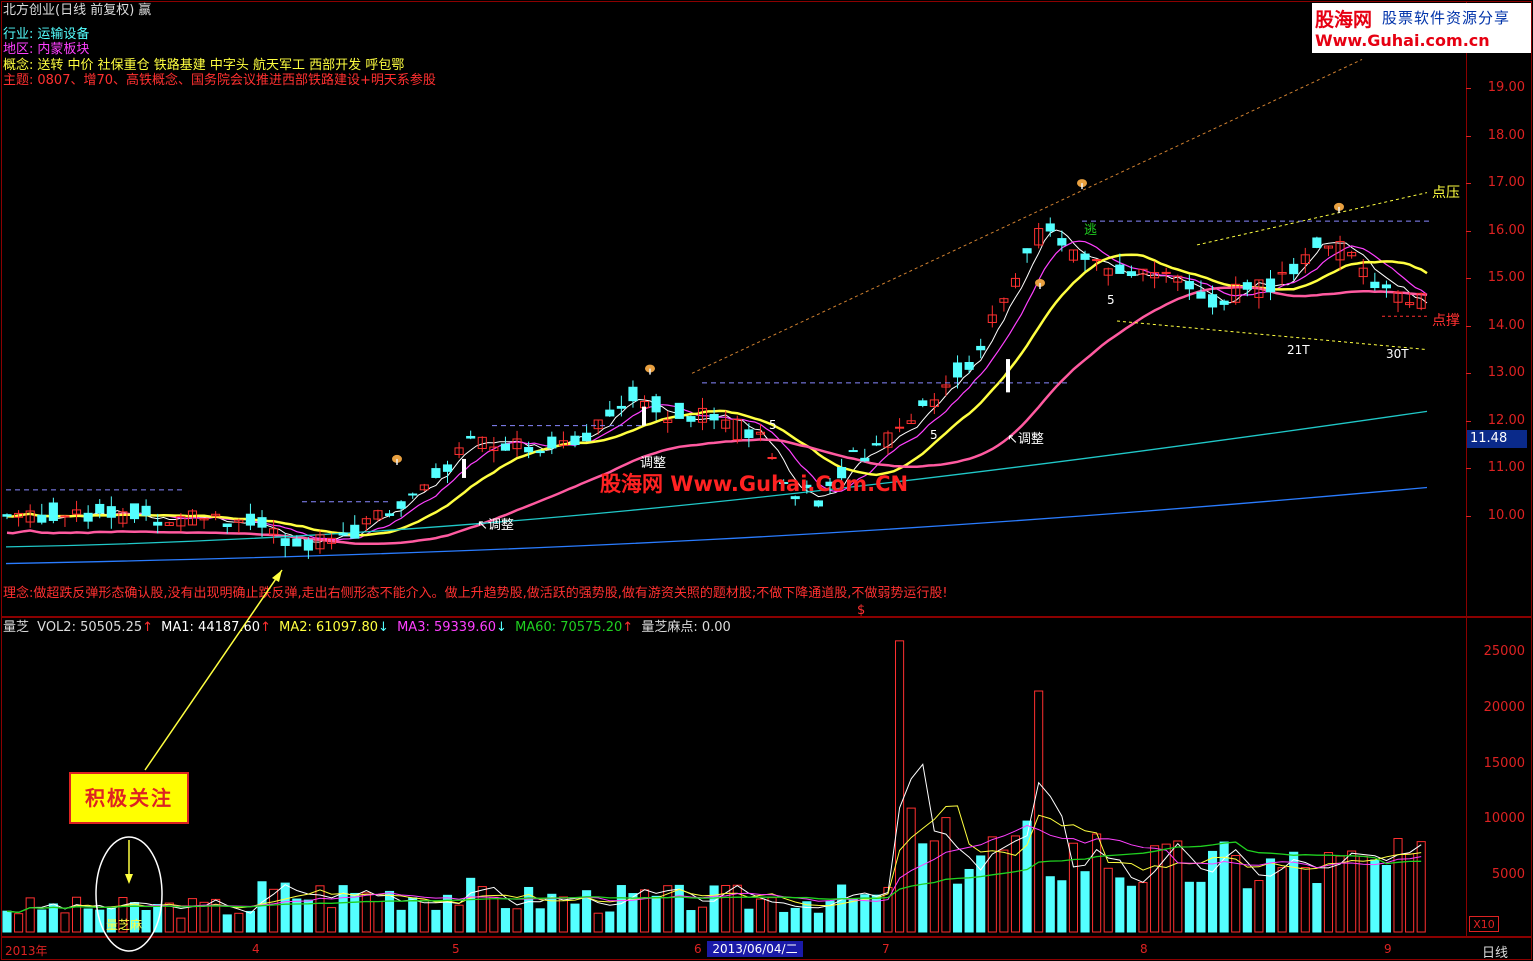 This screenshot has width=1533, height=961. Describe the element at coordinates (1144, 949) in the screenshot. I see `date-tick-label: 8` at that location.